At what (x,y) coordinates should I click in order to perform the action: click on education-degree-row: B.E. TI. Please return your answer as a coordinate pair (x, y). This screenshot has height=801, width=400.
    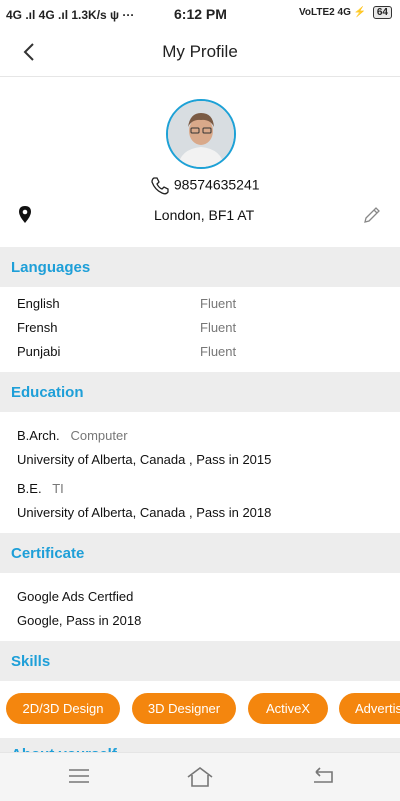
    Looking at the image, I should click on (40, 488).